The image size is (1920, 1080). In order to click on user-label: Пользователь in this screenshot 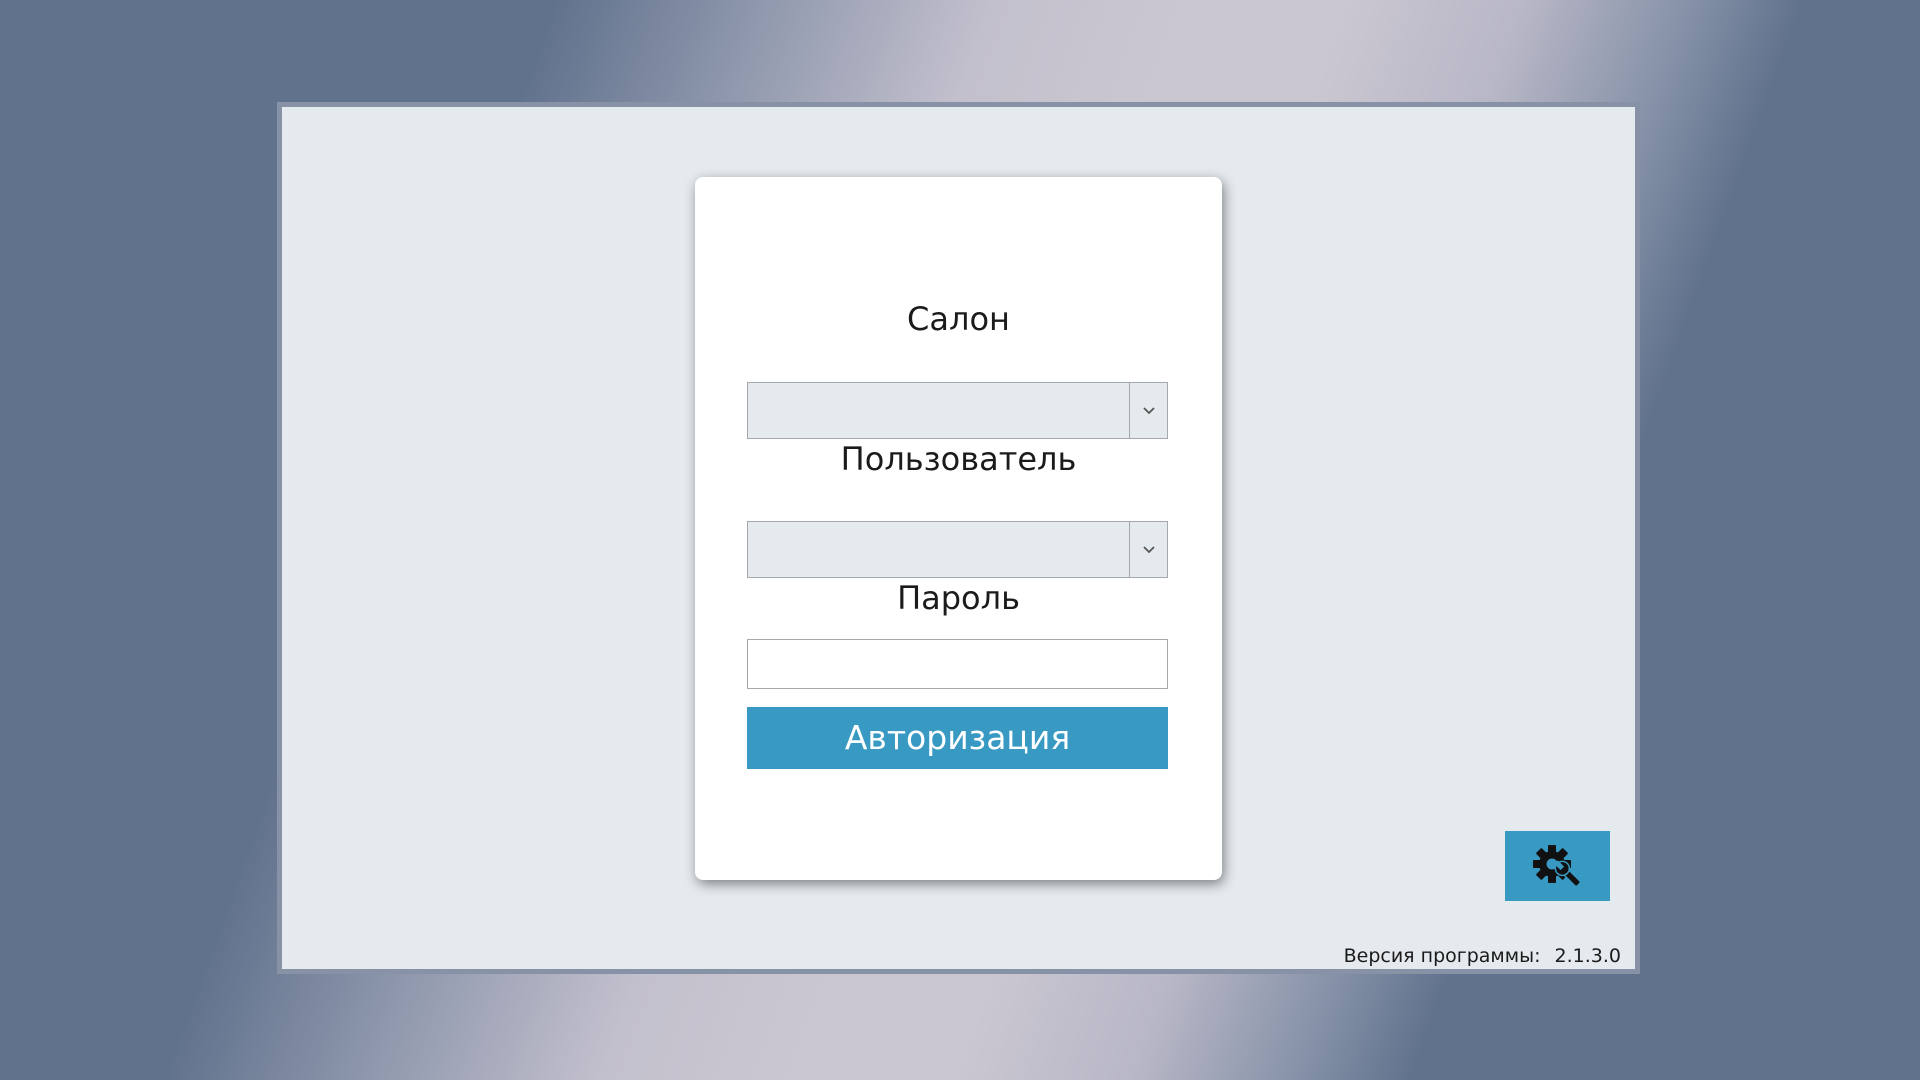, I will do `click(958, 459)`.